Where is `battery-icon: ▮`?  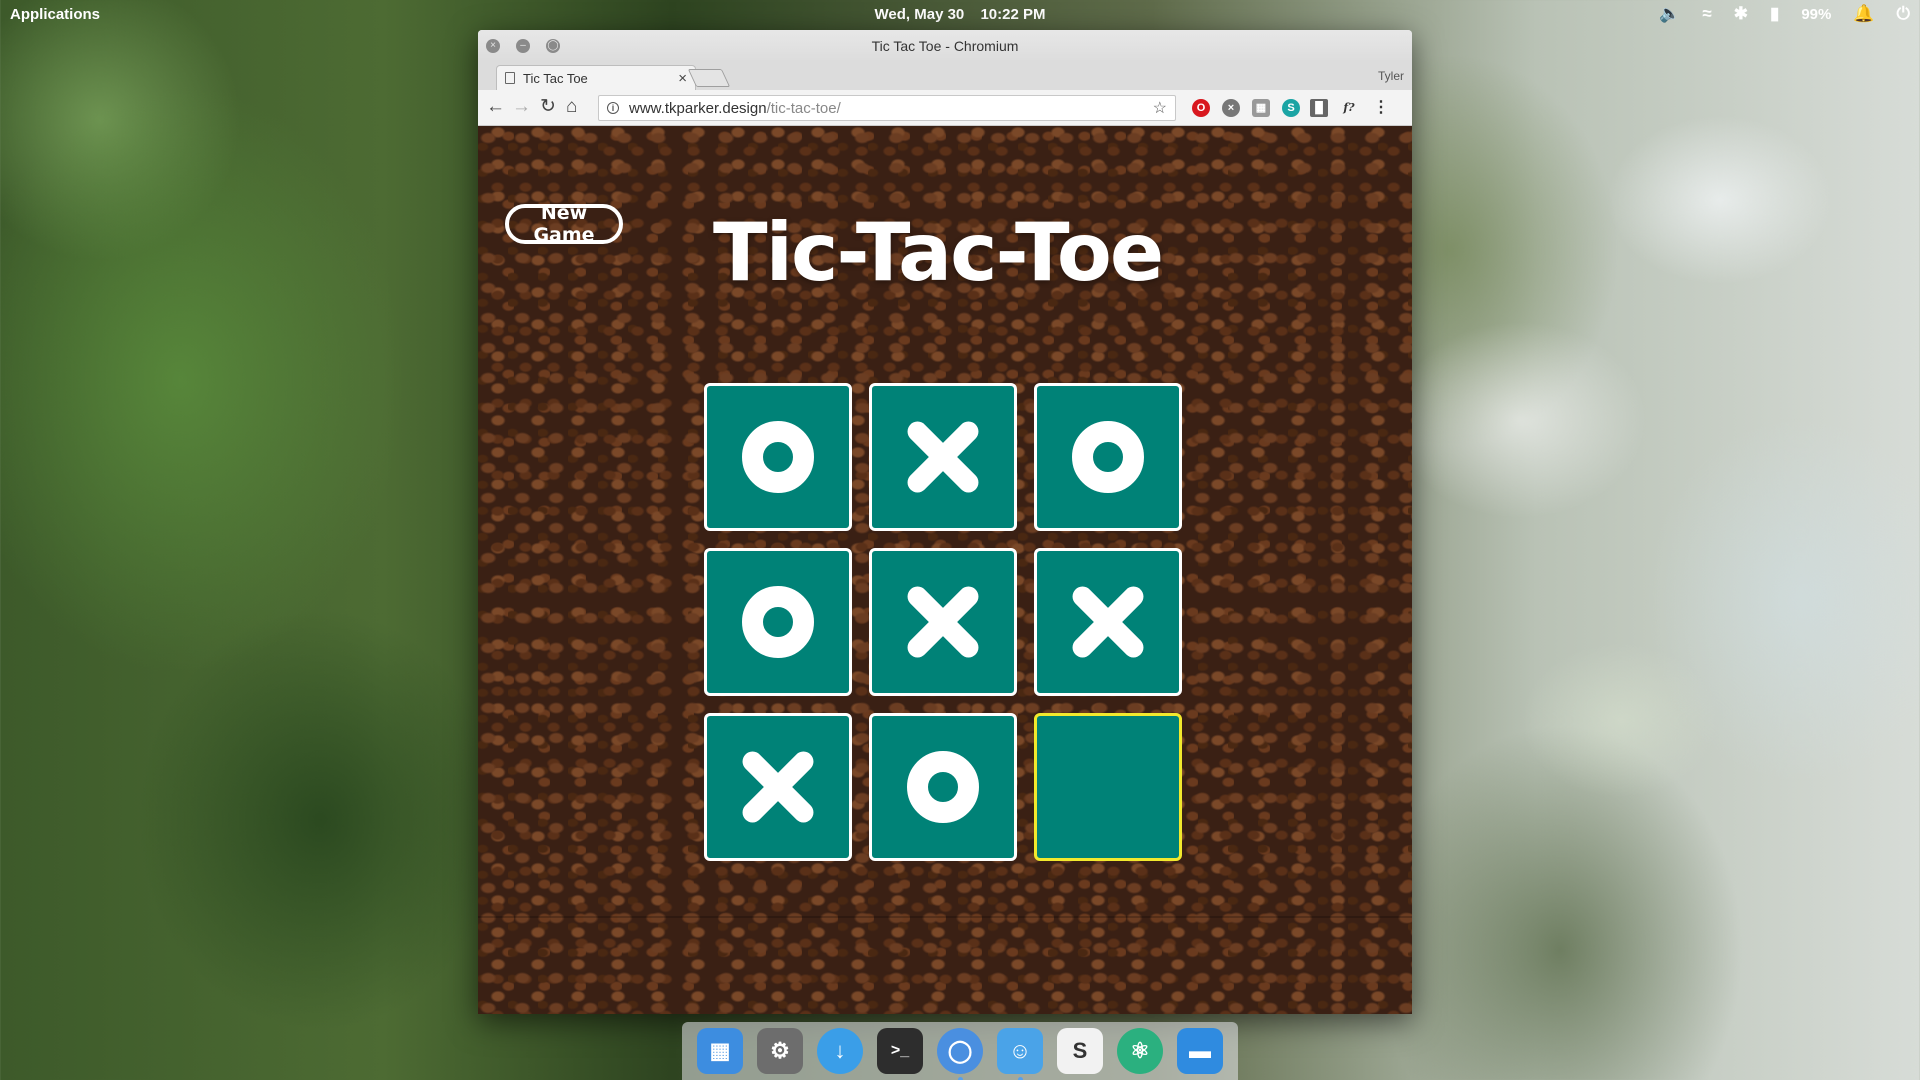 battery-icon: ▮ is located at coordinates (1774, 14).